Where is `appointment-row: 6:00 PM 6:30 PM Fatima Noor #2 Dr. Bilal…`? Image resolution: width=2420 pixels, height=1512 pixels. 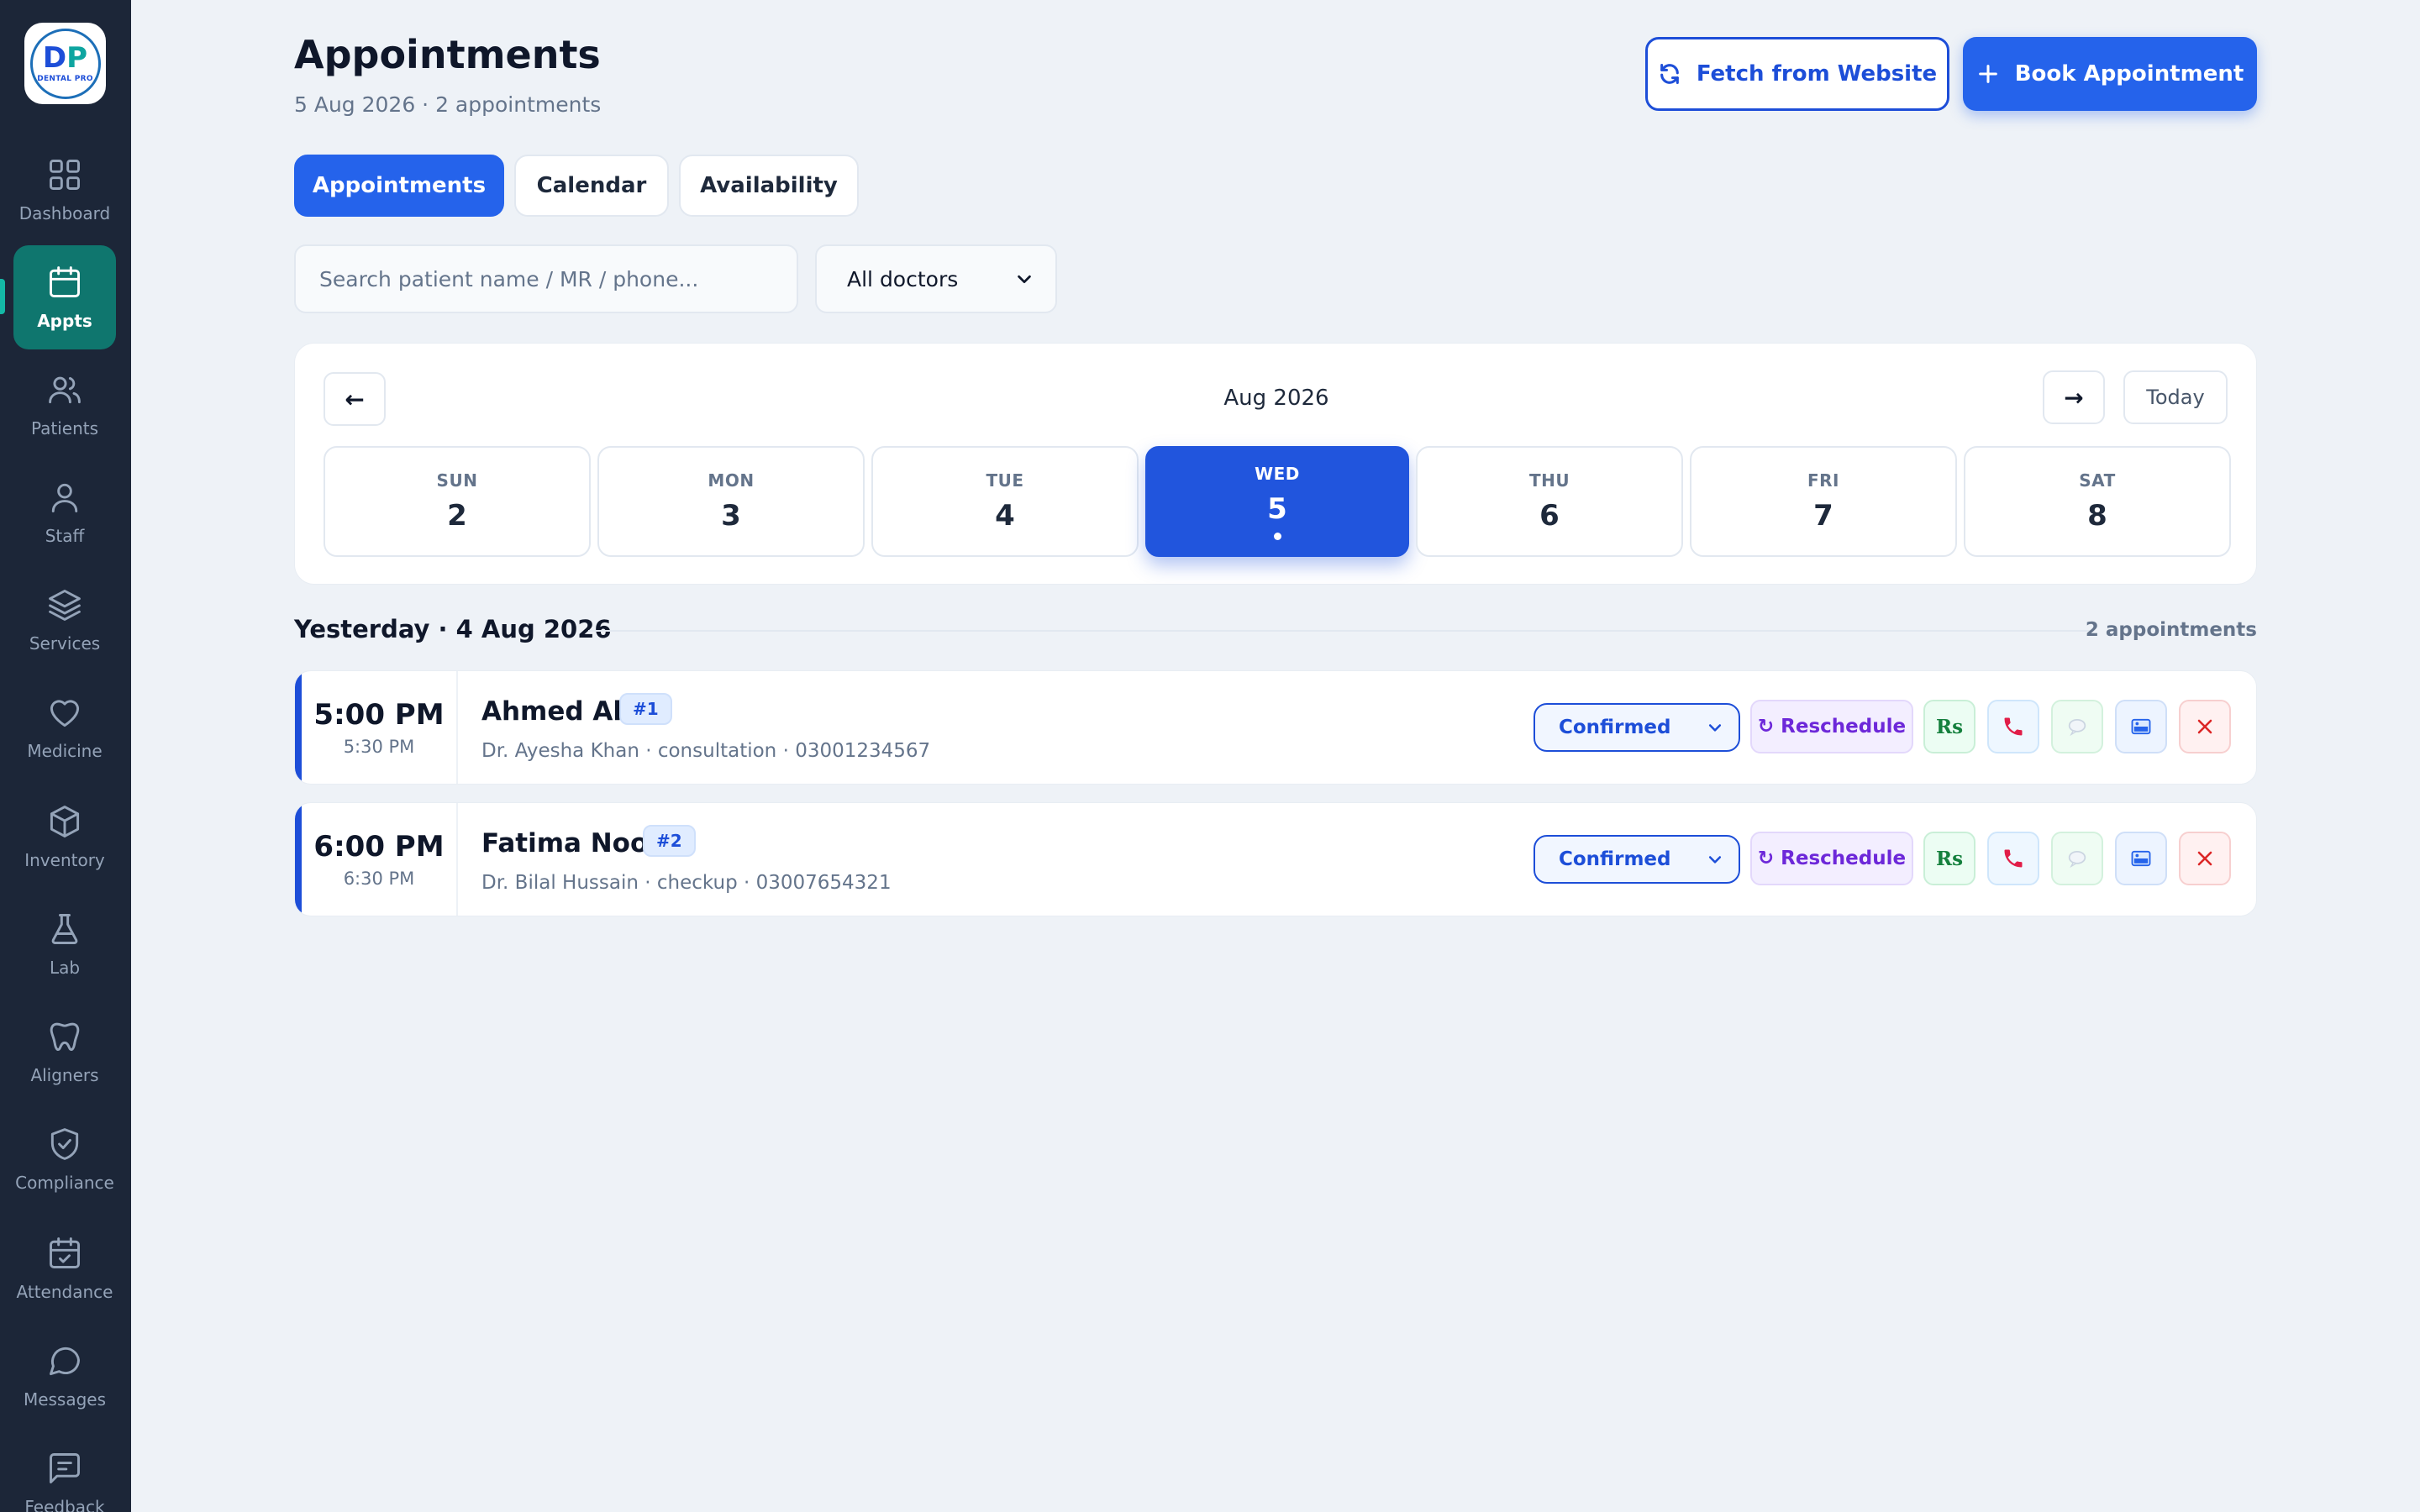
appointment-row: 6:00 PM 6:30 PM Fatima Noor #2 Dr. Bilal… is located at coordinates (1275, 859).